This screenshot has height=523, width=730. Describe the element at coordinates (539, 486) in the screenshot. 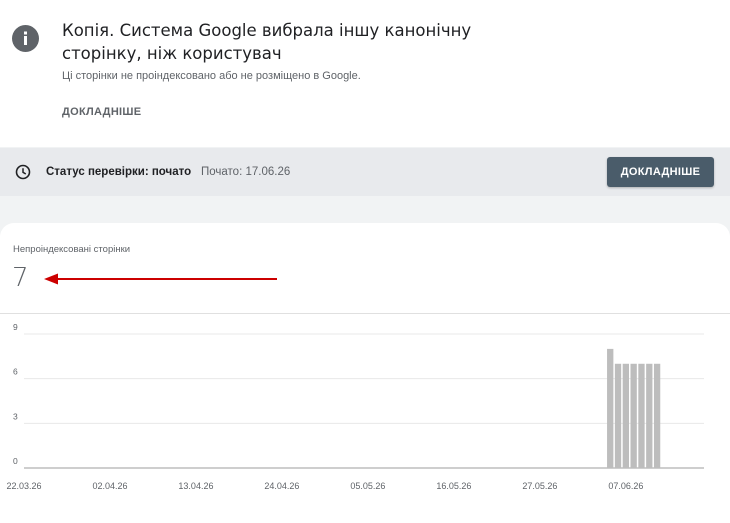

I see `x-tick-label: 27.05.26` at that location.